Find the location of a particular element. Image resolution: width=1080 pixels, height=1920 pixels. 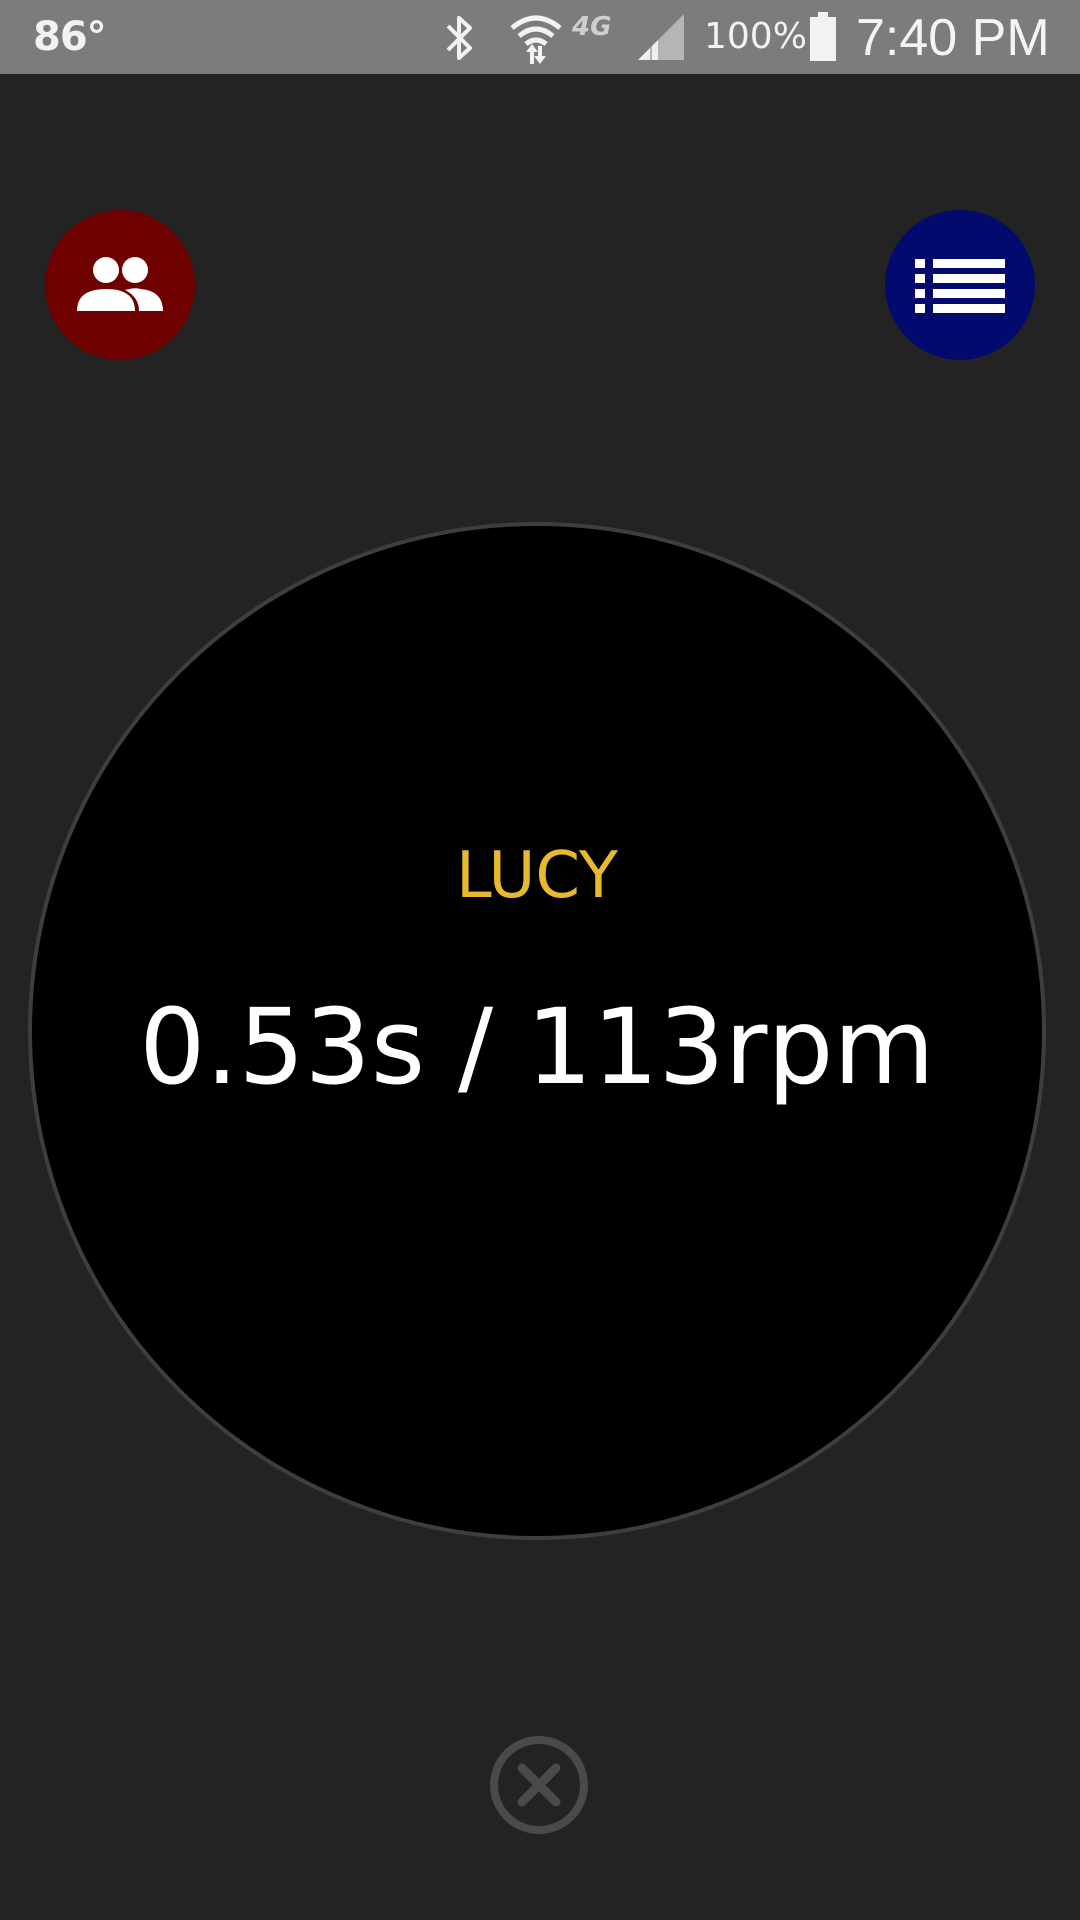

list-button is located at coordinates (960, 285).